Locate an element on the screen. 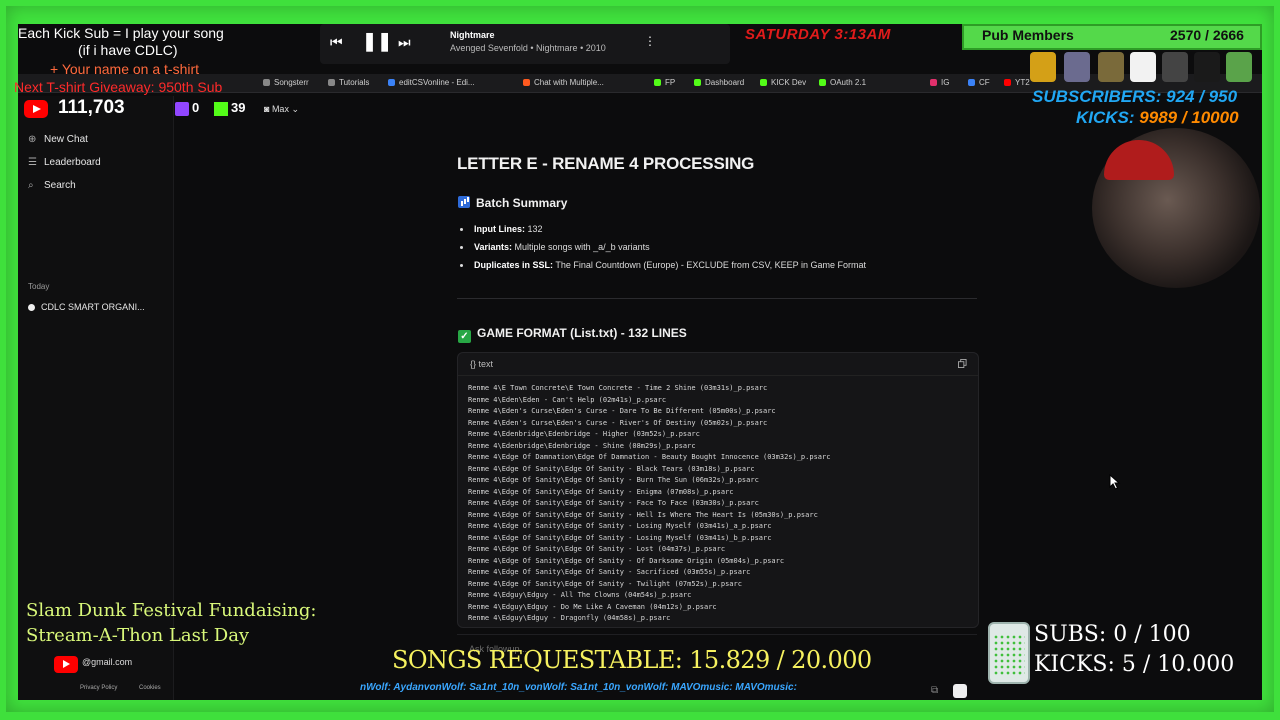  pause-icon: ❚❚ is located at coordinates (377, 41).